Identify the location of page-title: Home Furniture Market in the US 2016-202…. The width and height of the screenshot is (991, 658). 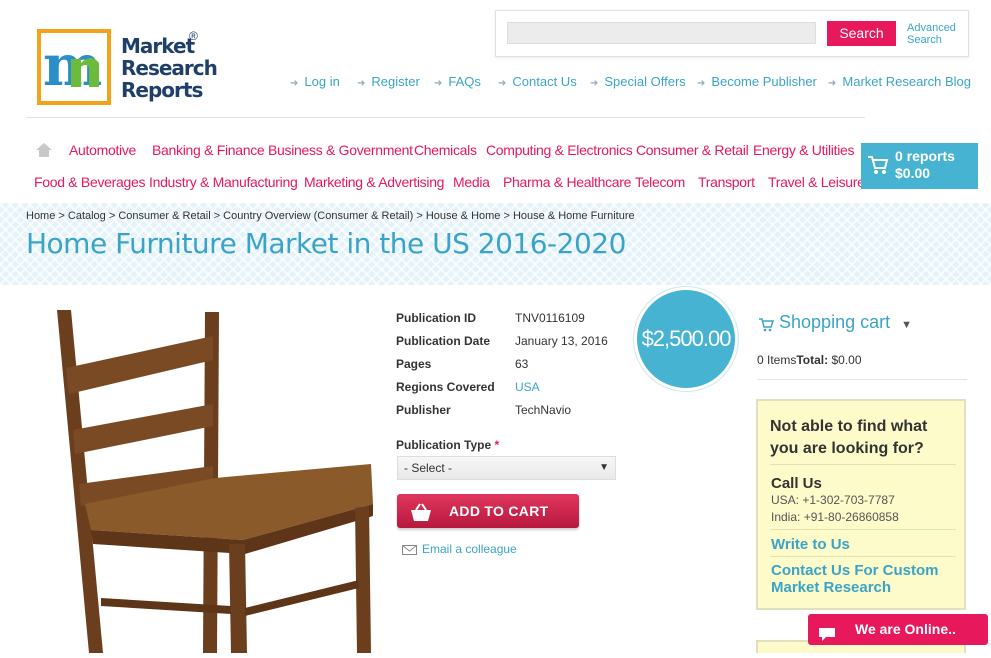
(326, 243).